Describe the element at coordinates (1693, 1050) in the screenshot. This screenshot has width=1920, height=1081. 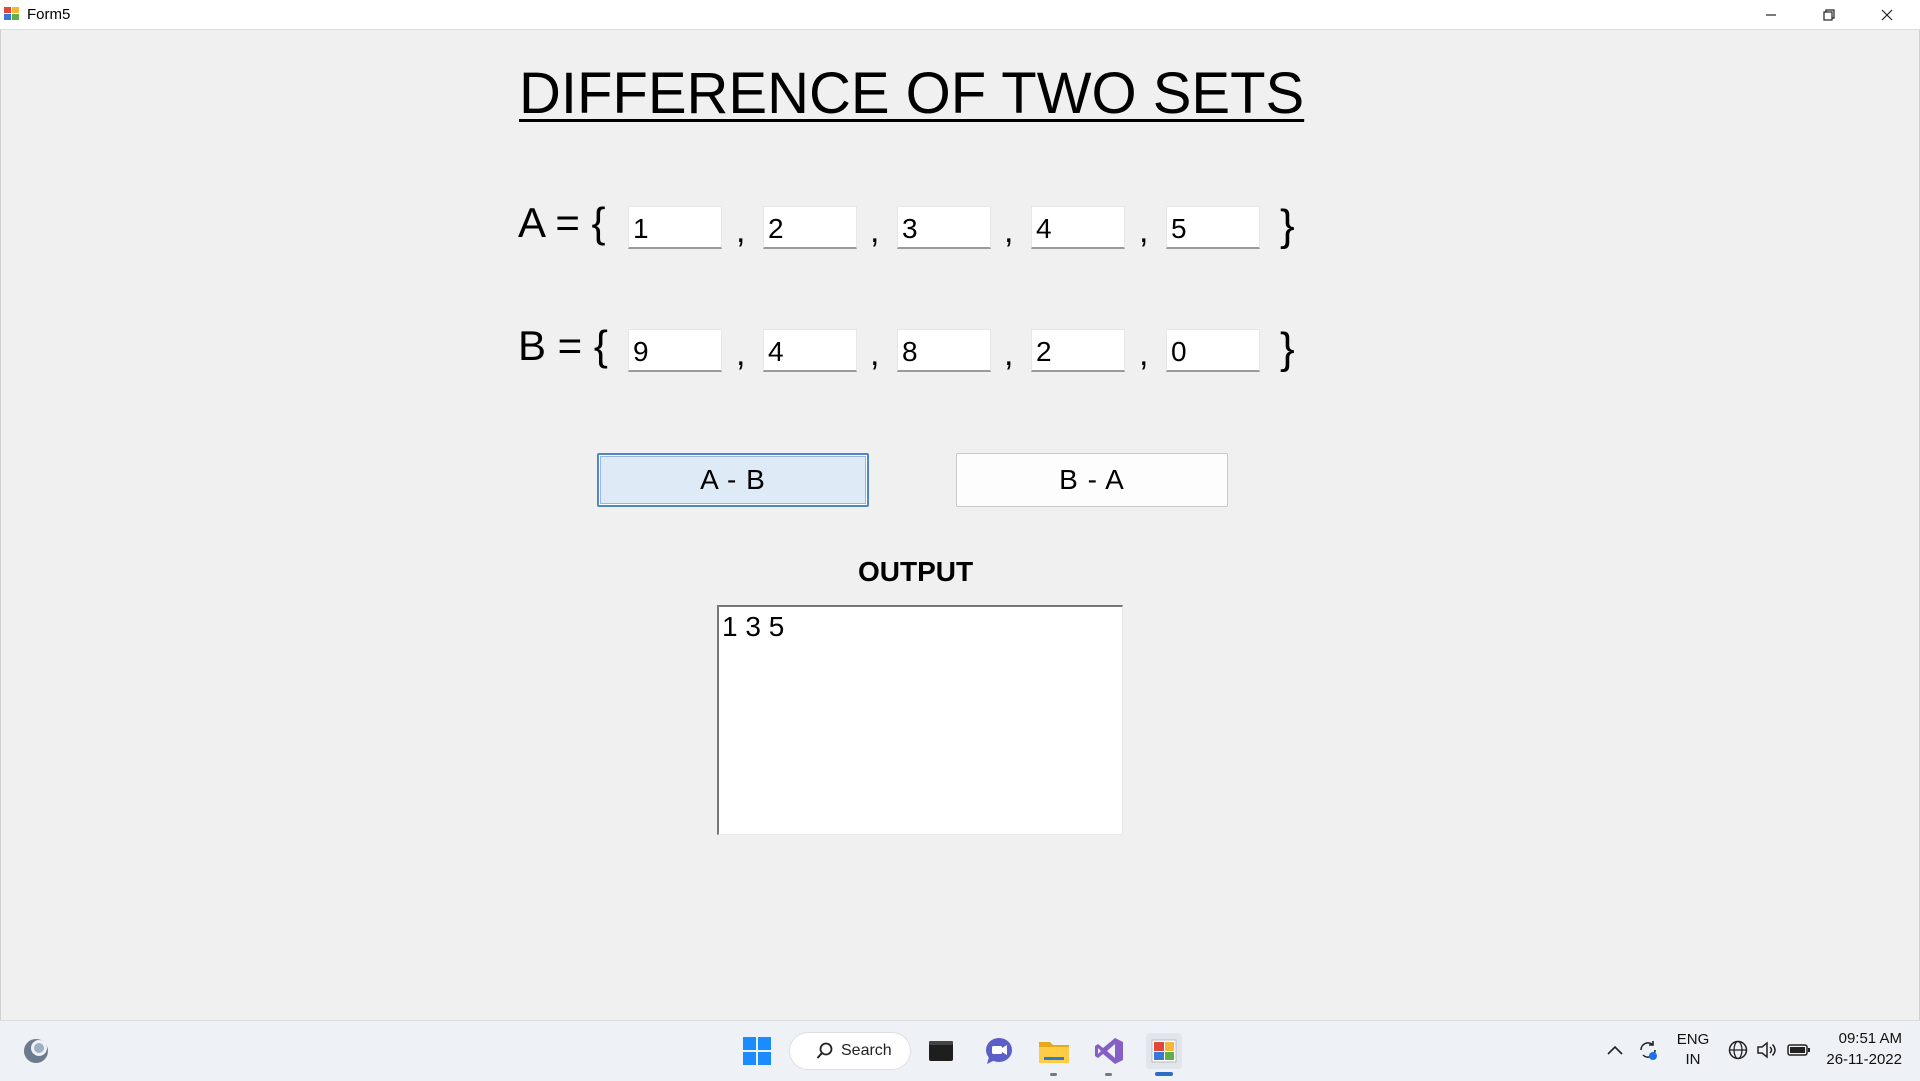
I see `input-language-indicator: ENG IN` at that location.